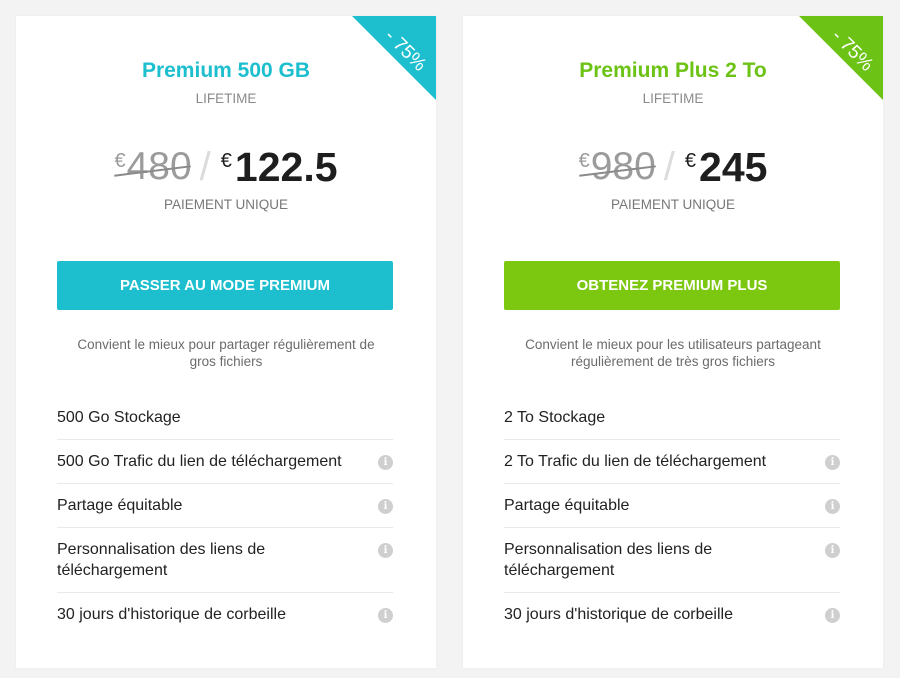  I want to click on get-premium-plus-button: OBTENEZ PREMIUM PLUS, so click(672, 285).